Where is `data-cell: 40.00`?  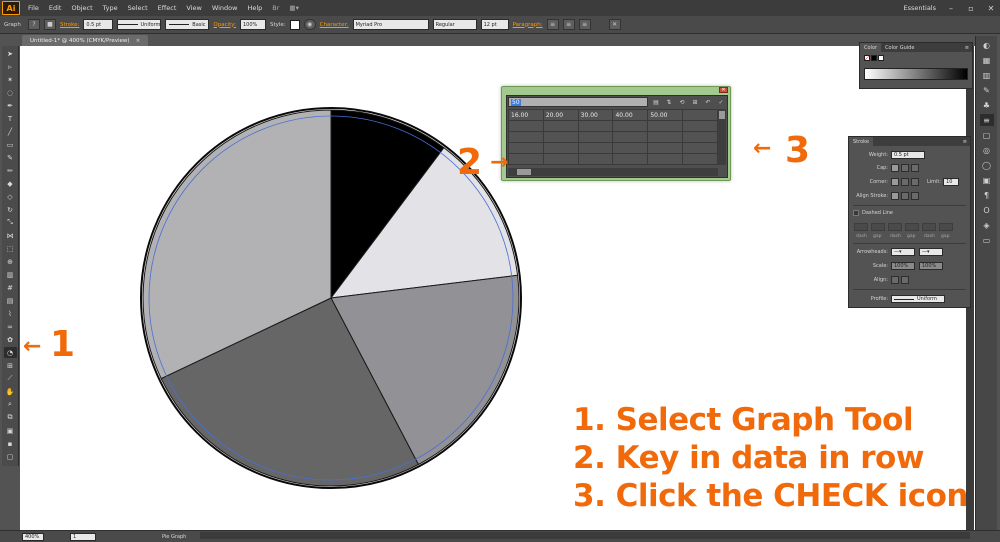 data-cell: 40.00 is located at coordinates (630, 115).